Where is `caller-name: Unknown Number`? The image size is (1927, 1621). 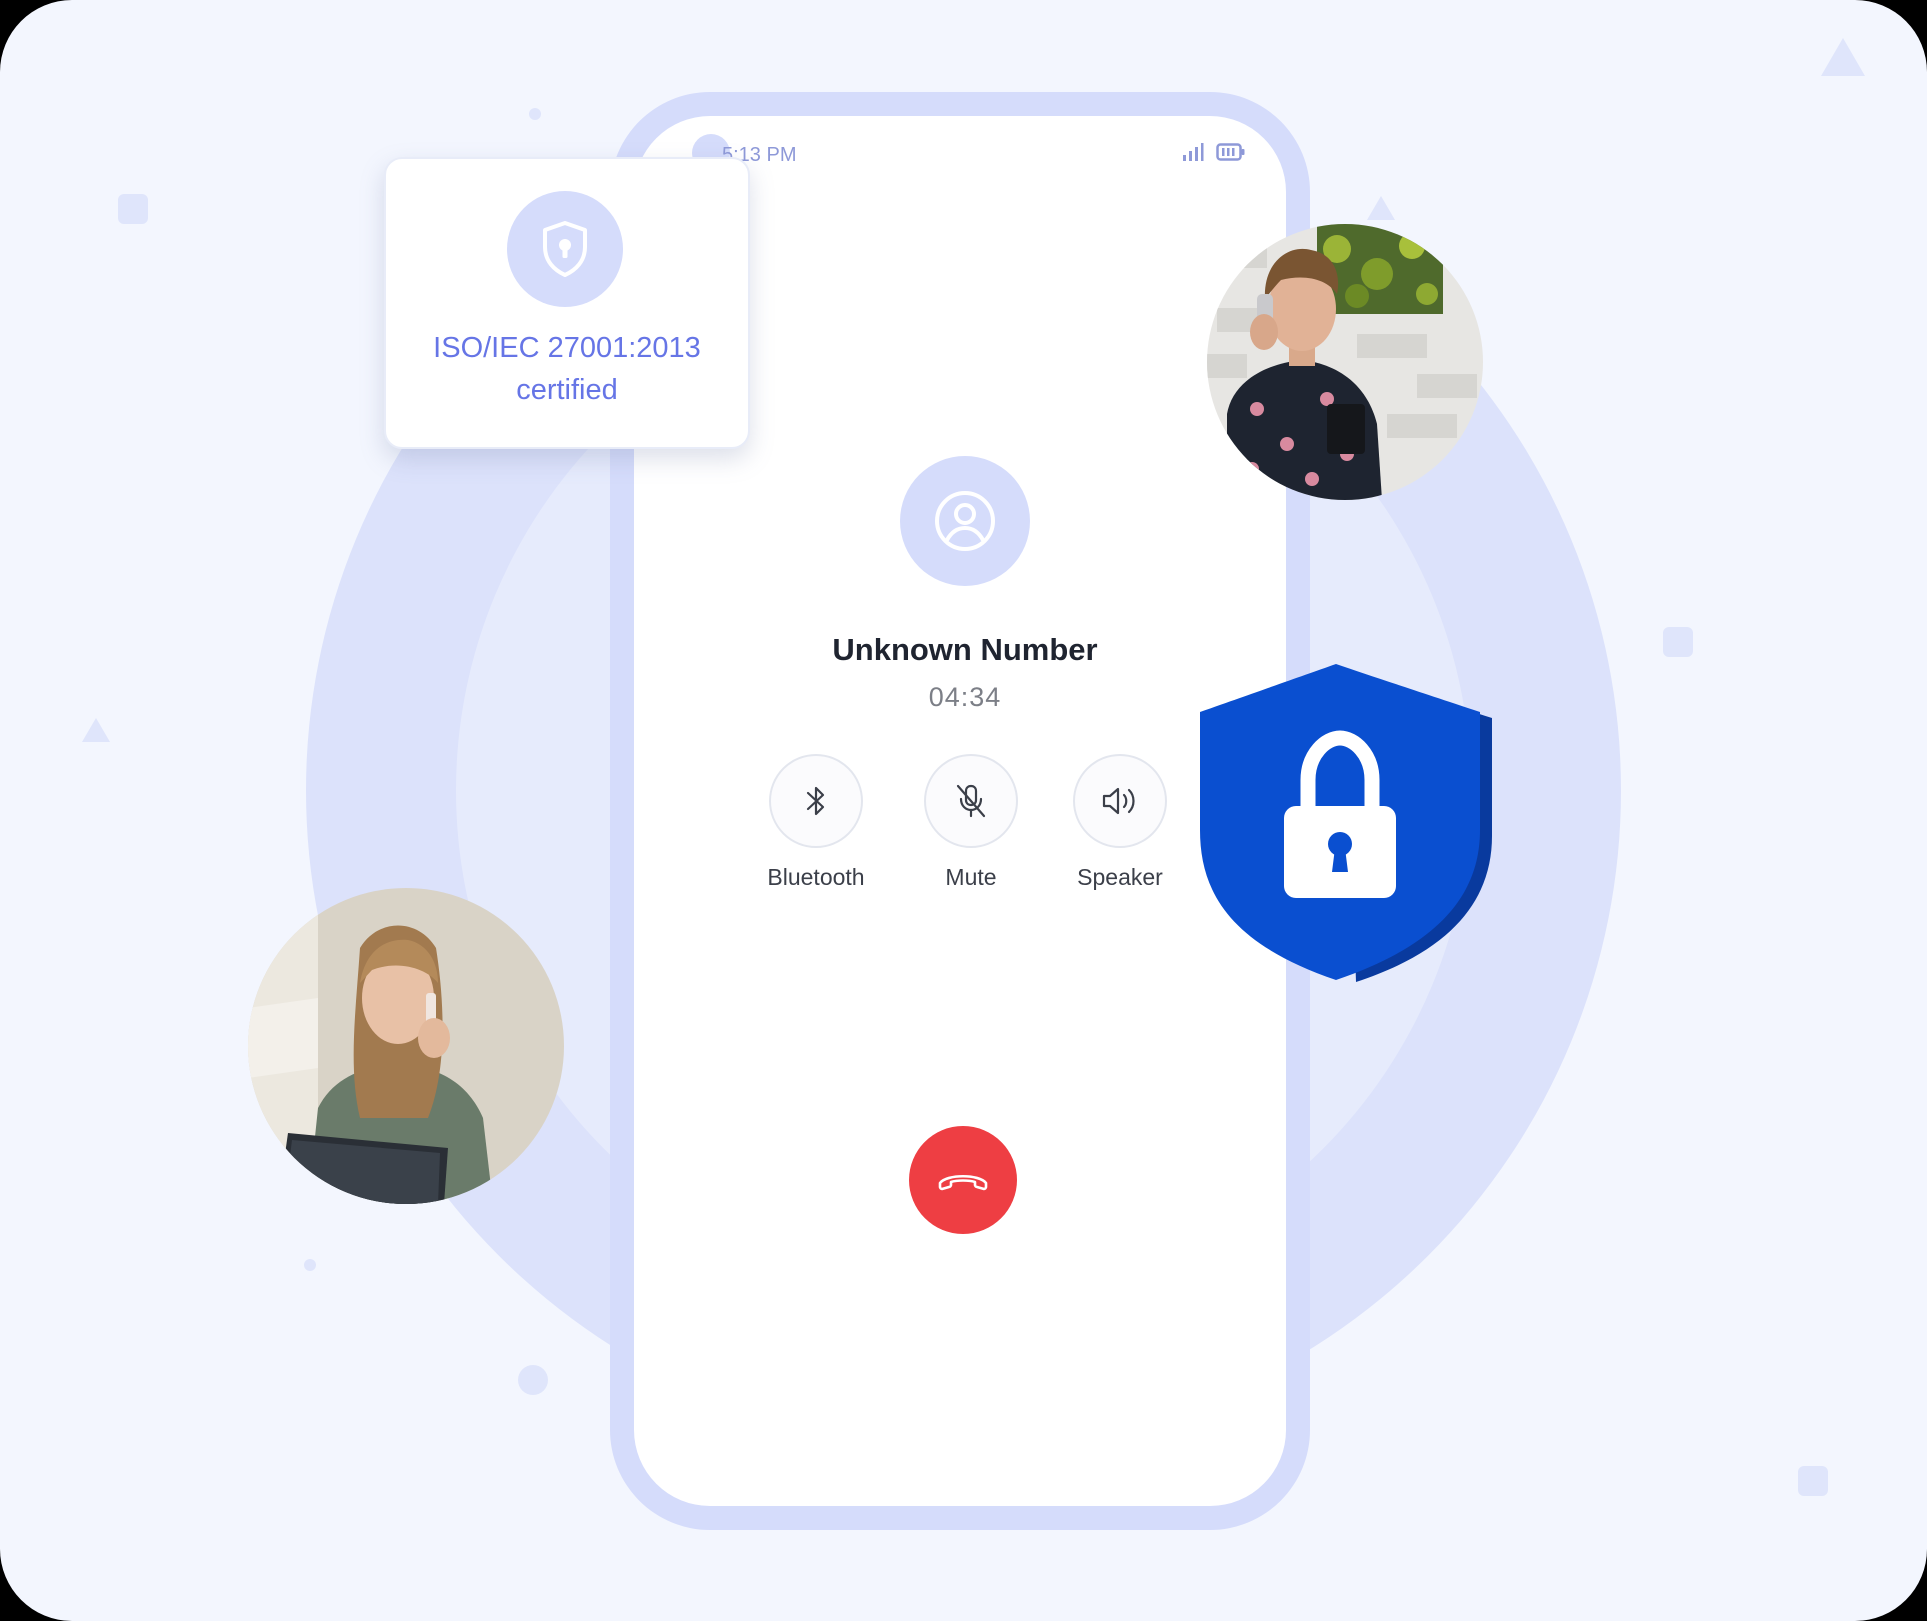 caller-name: Unknown Number is located at coordinates (965, 649).